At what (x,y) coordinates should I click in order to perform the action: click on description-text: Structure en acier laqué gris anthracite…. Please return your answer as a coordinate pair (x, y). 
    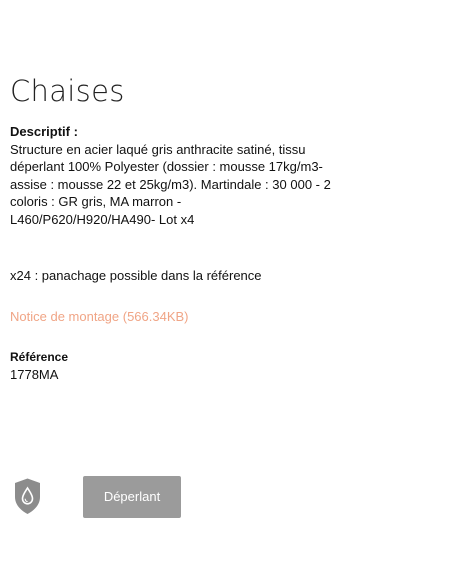
    Looking at the image, I should click on (170, 184).